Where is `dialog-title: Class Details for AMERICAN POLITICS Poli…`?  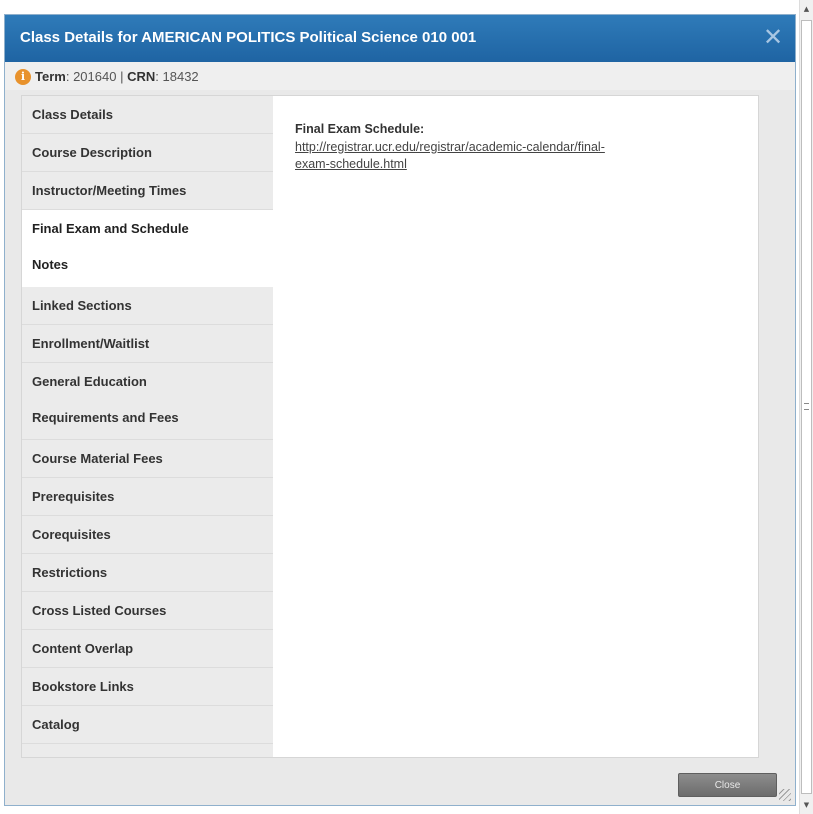 dialog-title: Class Details for AMERICAN POLITICS Poli… is located at coordinates (248, 37).